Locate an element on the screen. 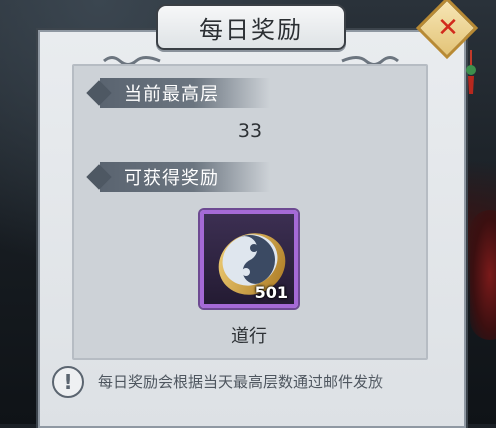  dialog-title: 每日奖励 is located at coordinates (251, 29).